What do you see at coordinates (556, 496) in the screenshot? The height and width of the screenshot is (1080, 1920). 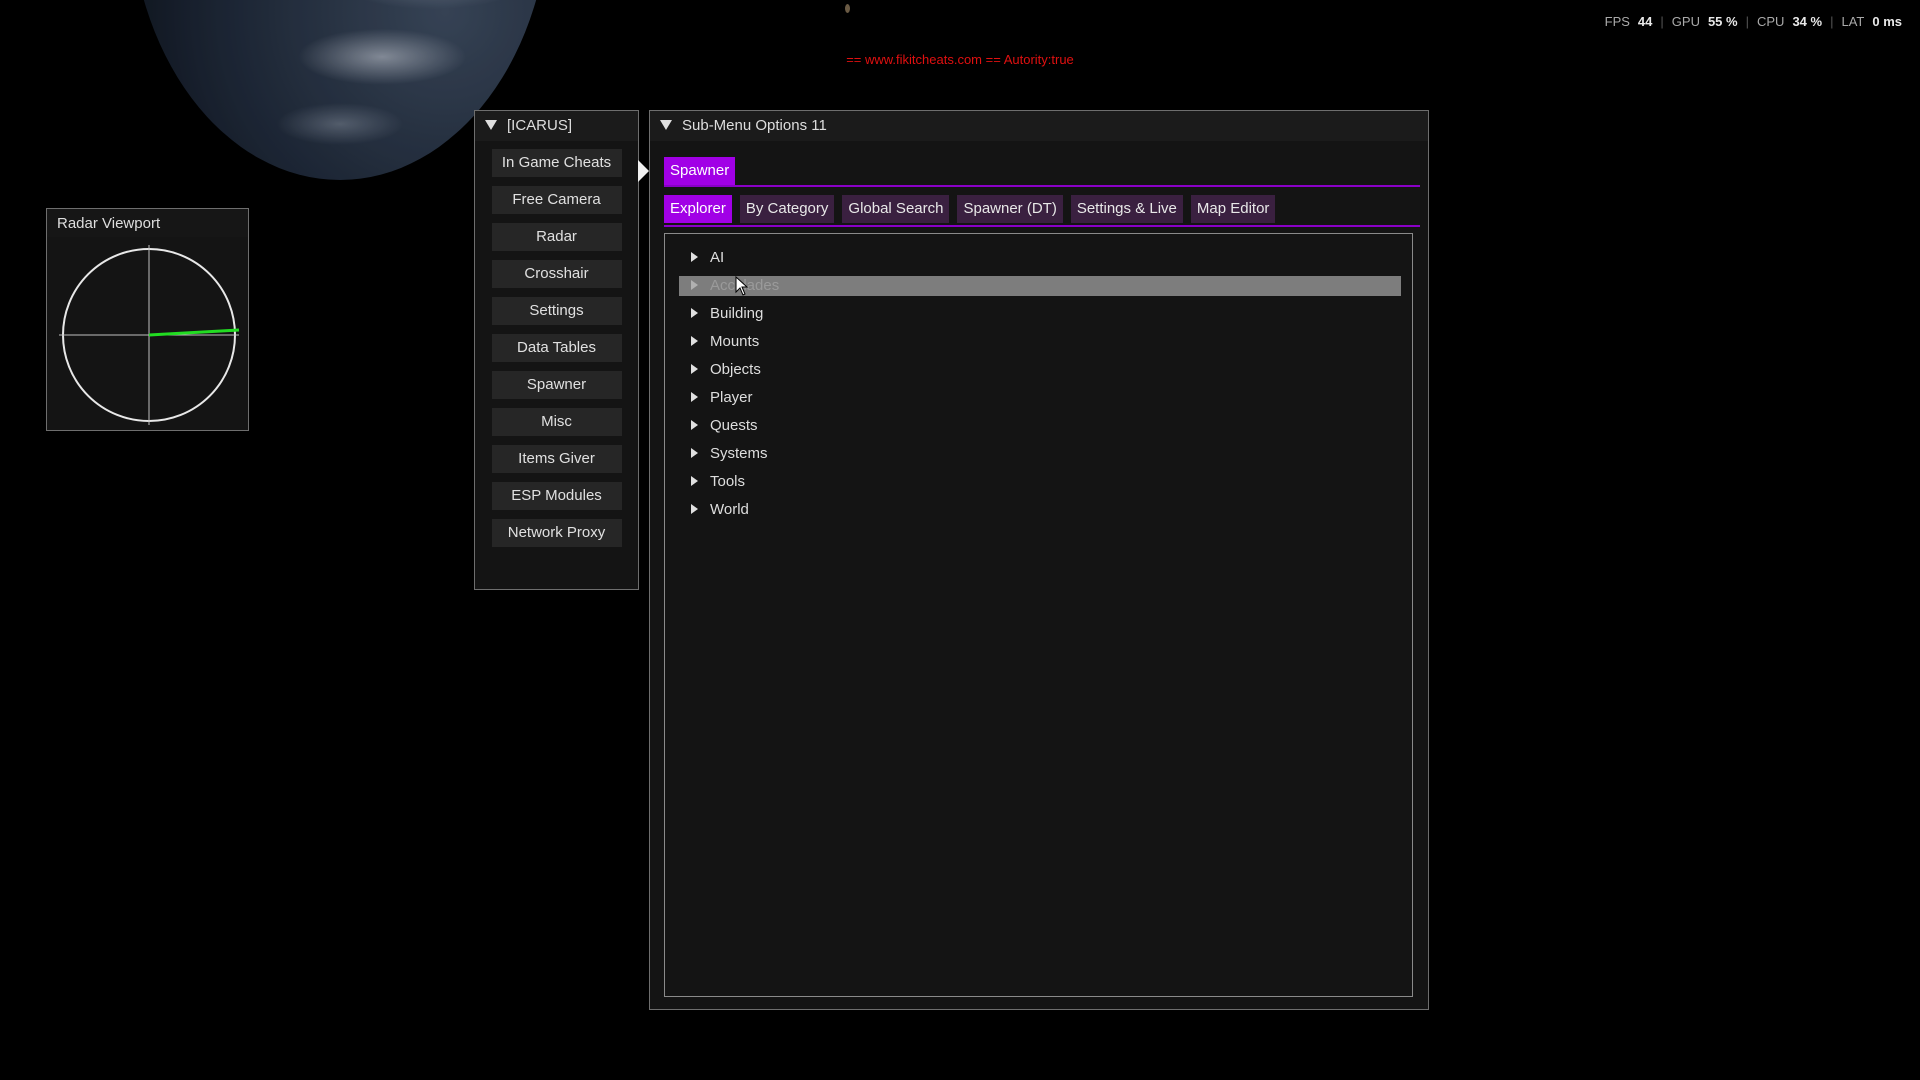 I see `menu-button-esp-modules: ESP Modules` at bounding box center [556, 496].